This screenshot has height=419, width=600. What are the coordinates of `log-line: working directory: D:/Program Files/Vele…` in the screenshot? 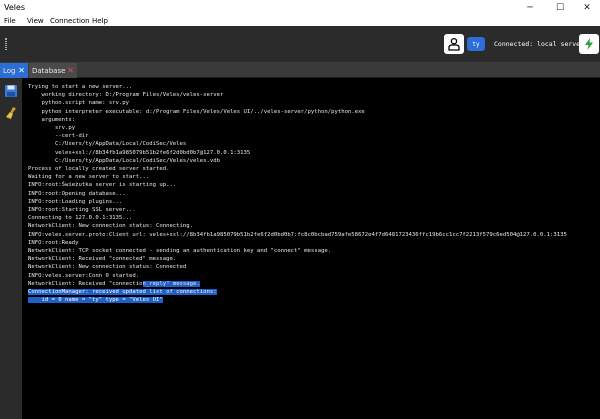 It's located at (314, 95).